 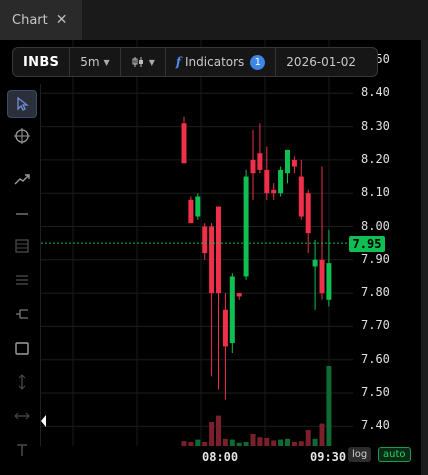 I want to click on crosshair-tool, so click(x=22, y=136).